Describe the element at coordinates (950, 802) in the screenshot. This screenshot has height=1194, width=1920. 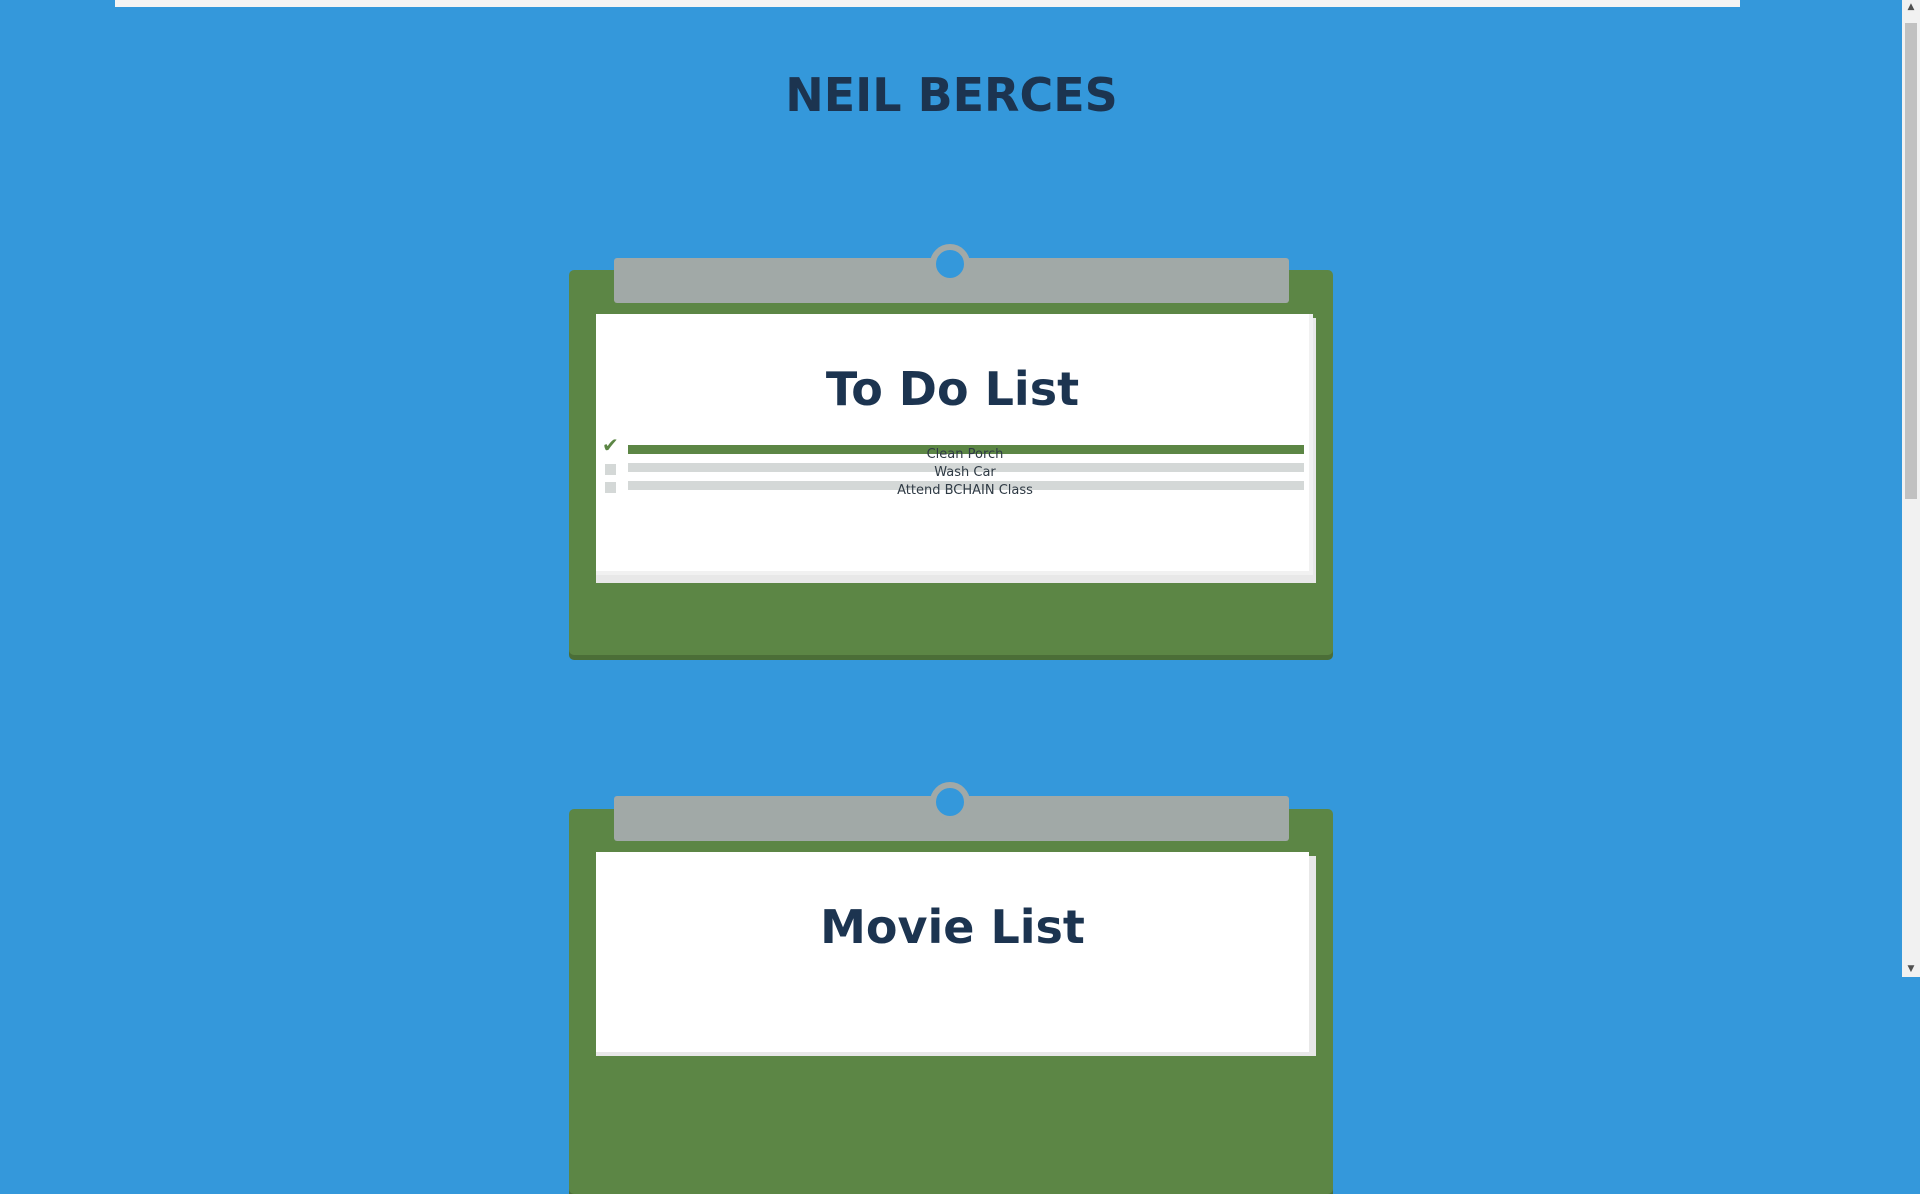
I see `movie-clip-ring` at that location.